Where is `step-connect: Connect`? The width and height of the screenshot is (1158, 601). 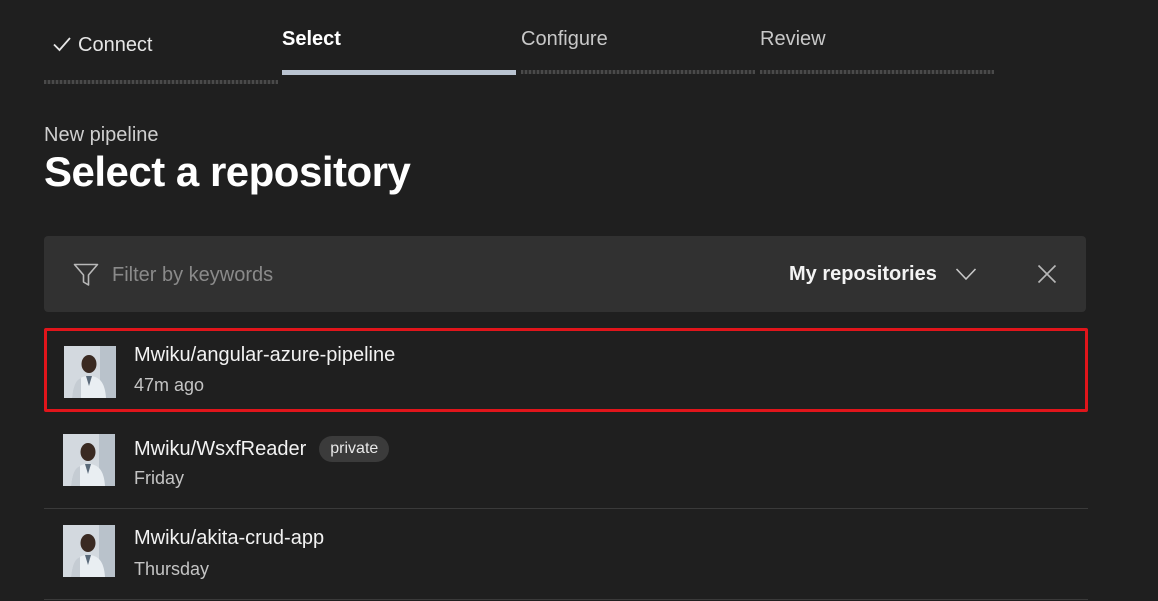
step-connect: Connect is located at coordinates (161, 45).